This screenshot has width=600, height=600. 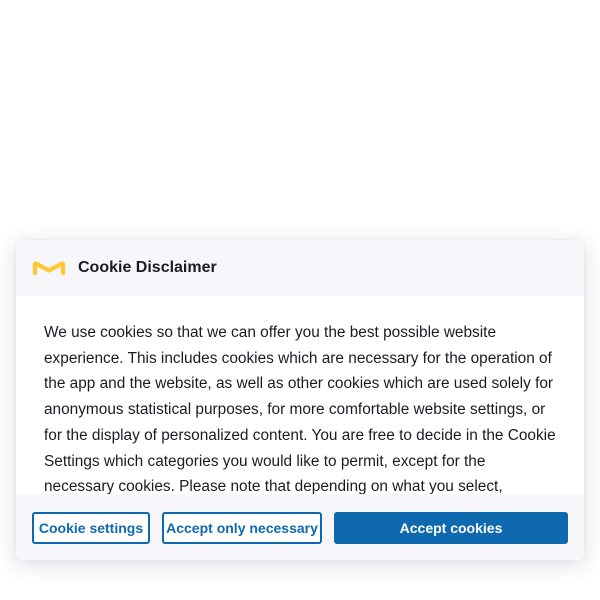 I want to click on brand-m-logo-icon, so click(x=49, y=268).